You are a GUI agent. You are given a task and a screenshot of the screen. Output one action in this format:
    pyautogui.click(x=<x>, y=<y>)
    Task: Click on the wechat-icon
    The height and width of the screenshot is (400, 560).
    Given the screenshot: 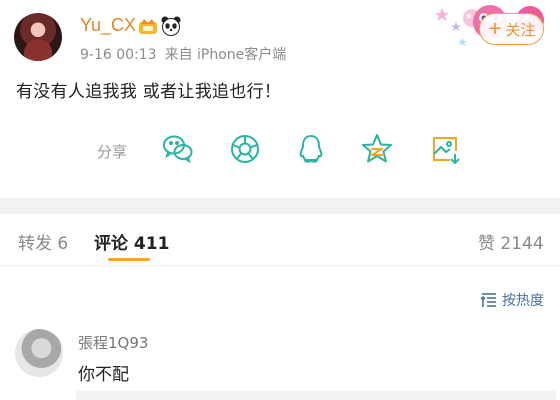 What is the action you would take?
    pyautogui.click(x=178, y=149)
    